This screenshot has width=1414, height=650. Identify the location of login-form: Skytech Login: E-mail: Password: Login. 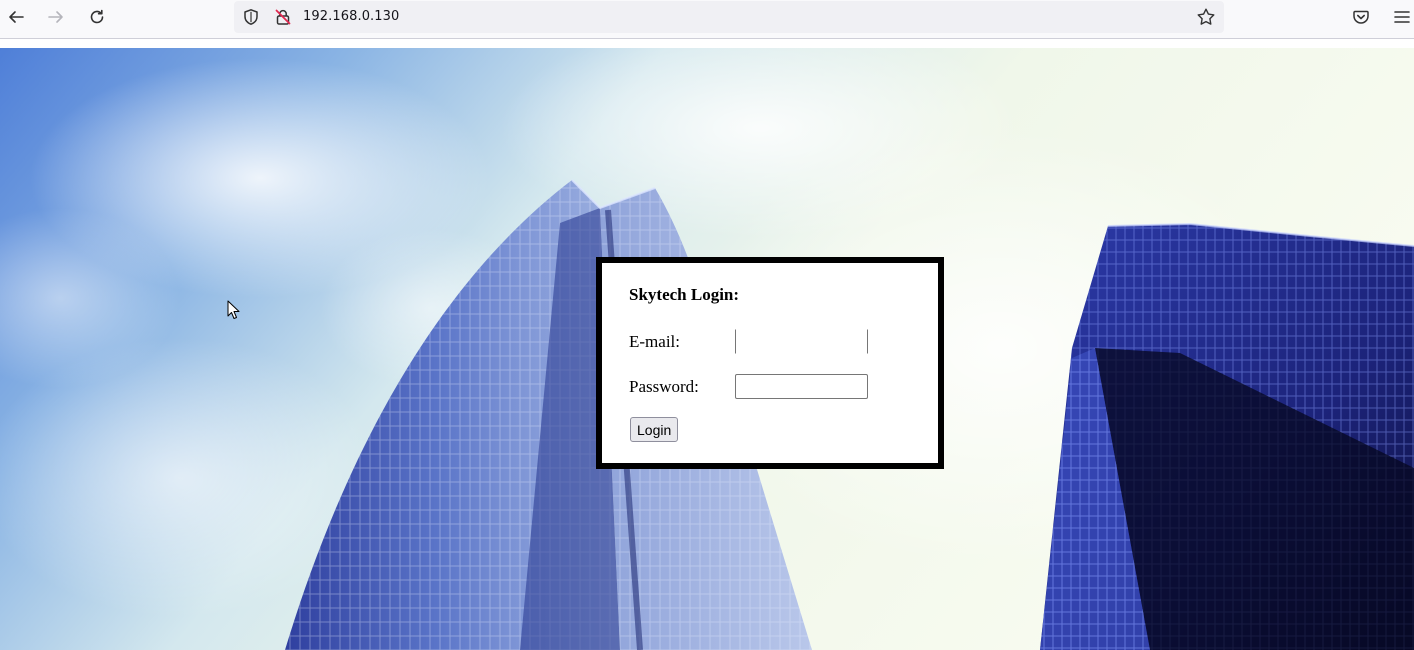
(770, 363).